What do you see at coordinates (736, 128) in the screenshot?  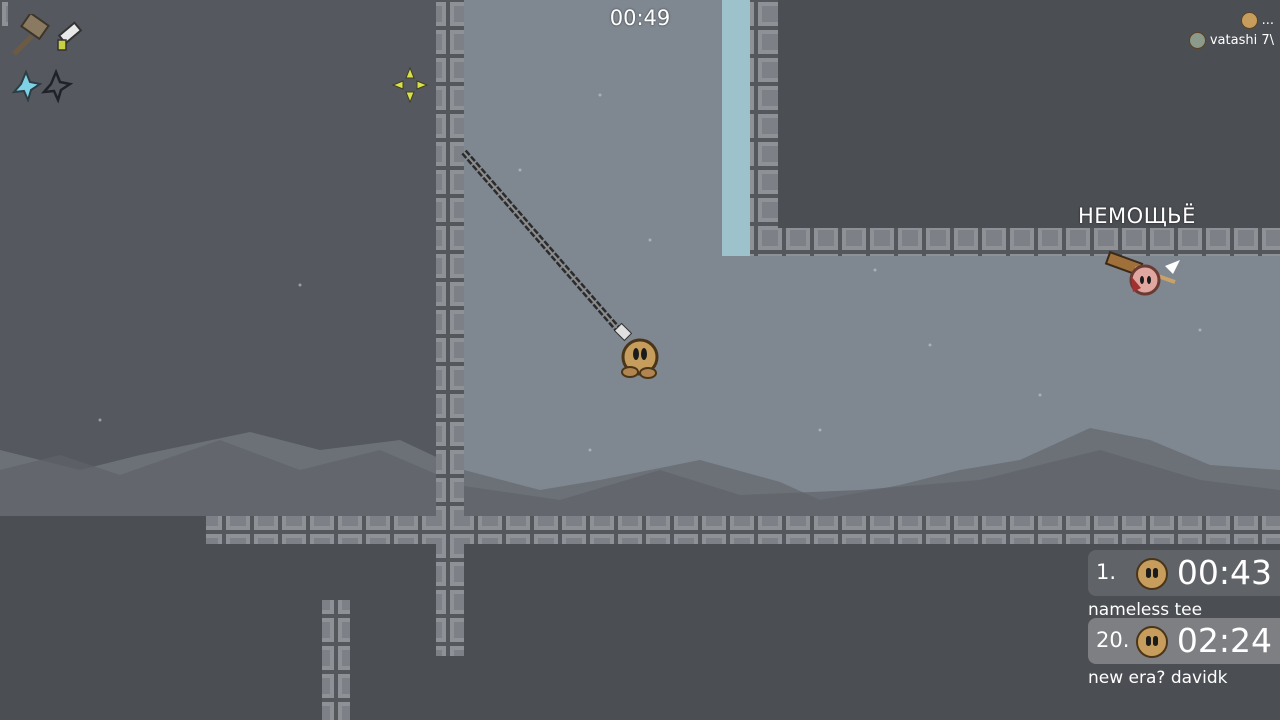 I see `ice-column` at bounding box center [736, 128].